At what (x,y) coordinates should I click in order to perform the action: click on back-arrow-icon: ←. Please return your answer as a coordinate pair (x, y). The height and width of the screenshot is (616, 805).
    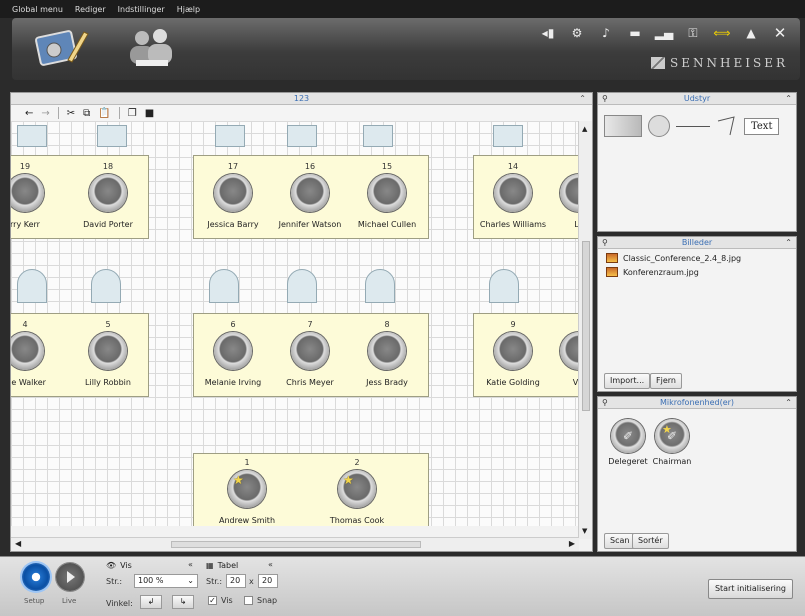
    Looking at the image, I should click on (29, 113).